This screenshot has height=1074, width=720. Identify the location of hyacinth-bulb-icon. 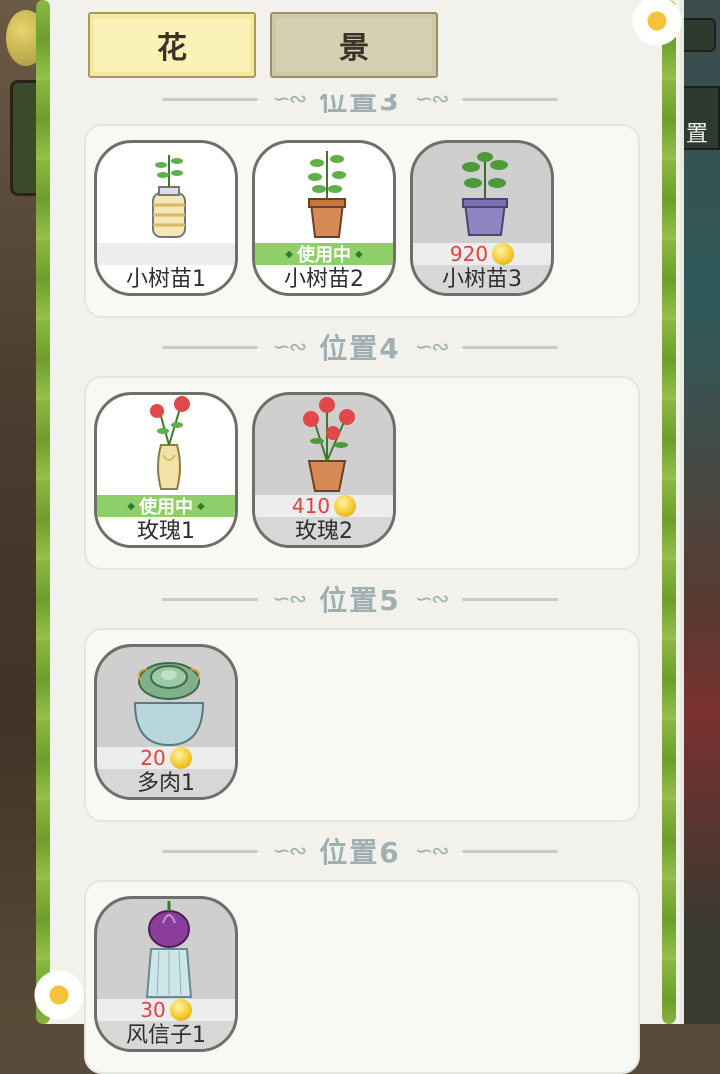
(166, 949).